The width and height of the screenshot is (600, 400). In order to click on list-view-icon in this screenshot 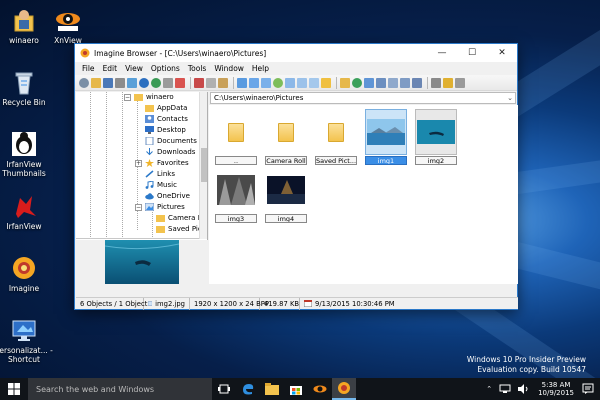, I will do `click(254, 82)`.